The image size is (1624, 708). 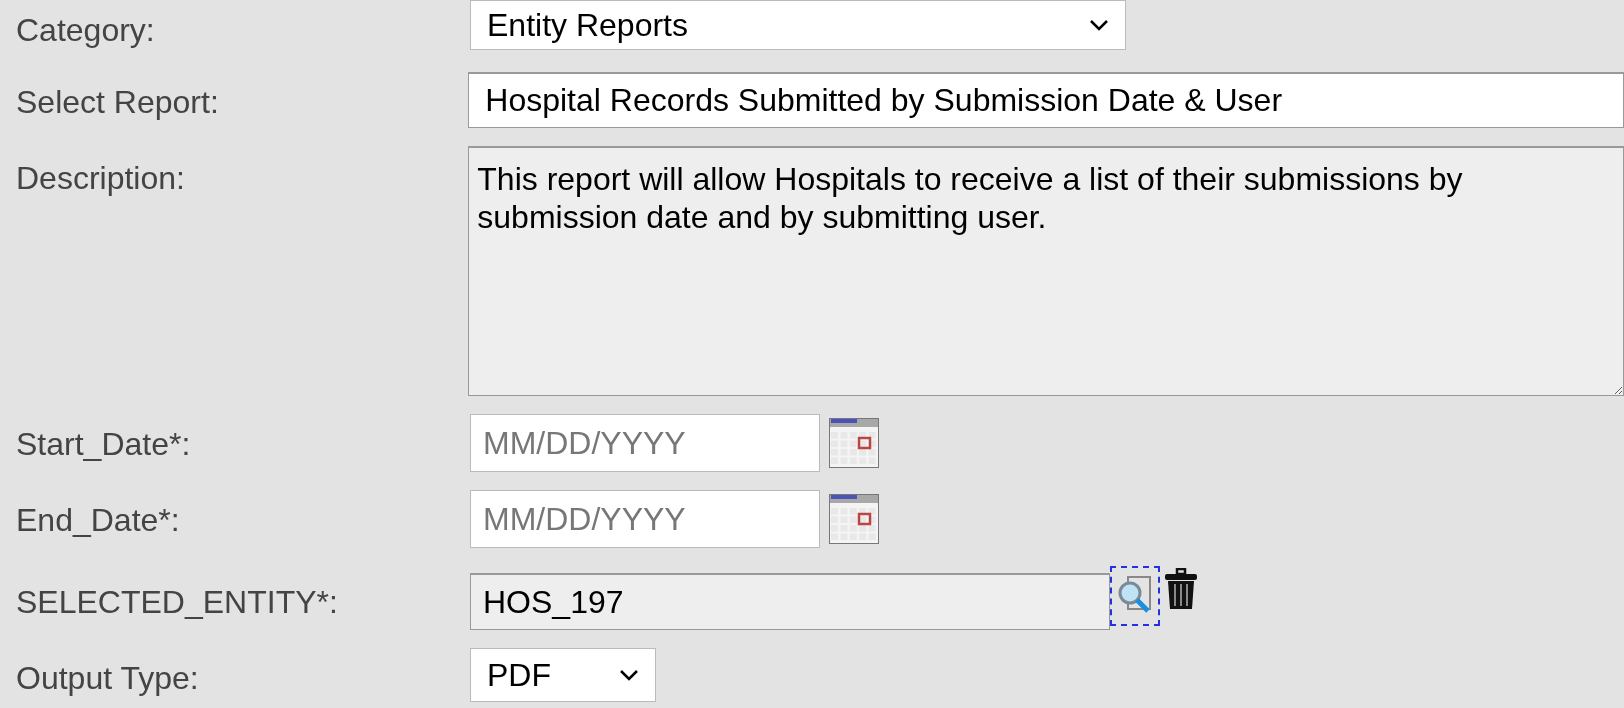 What do you see at coordinates (1046, 100) in the screenshot?
I see `report-field: Hospital Records Submitted by Submission Date & User` at bounding box center [1046, 100].